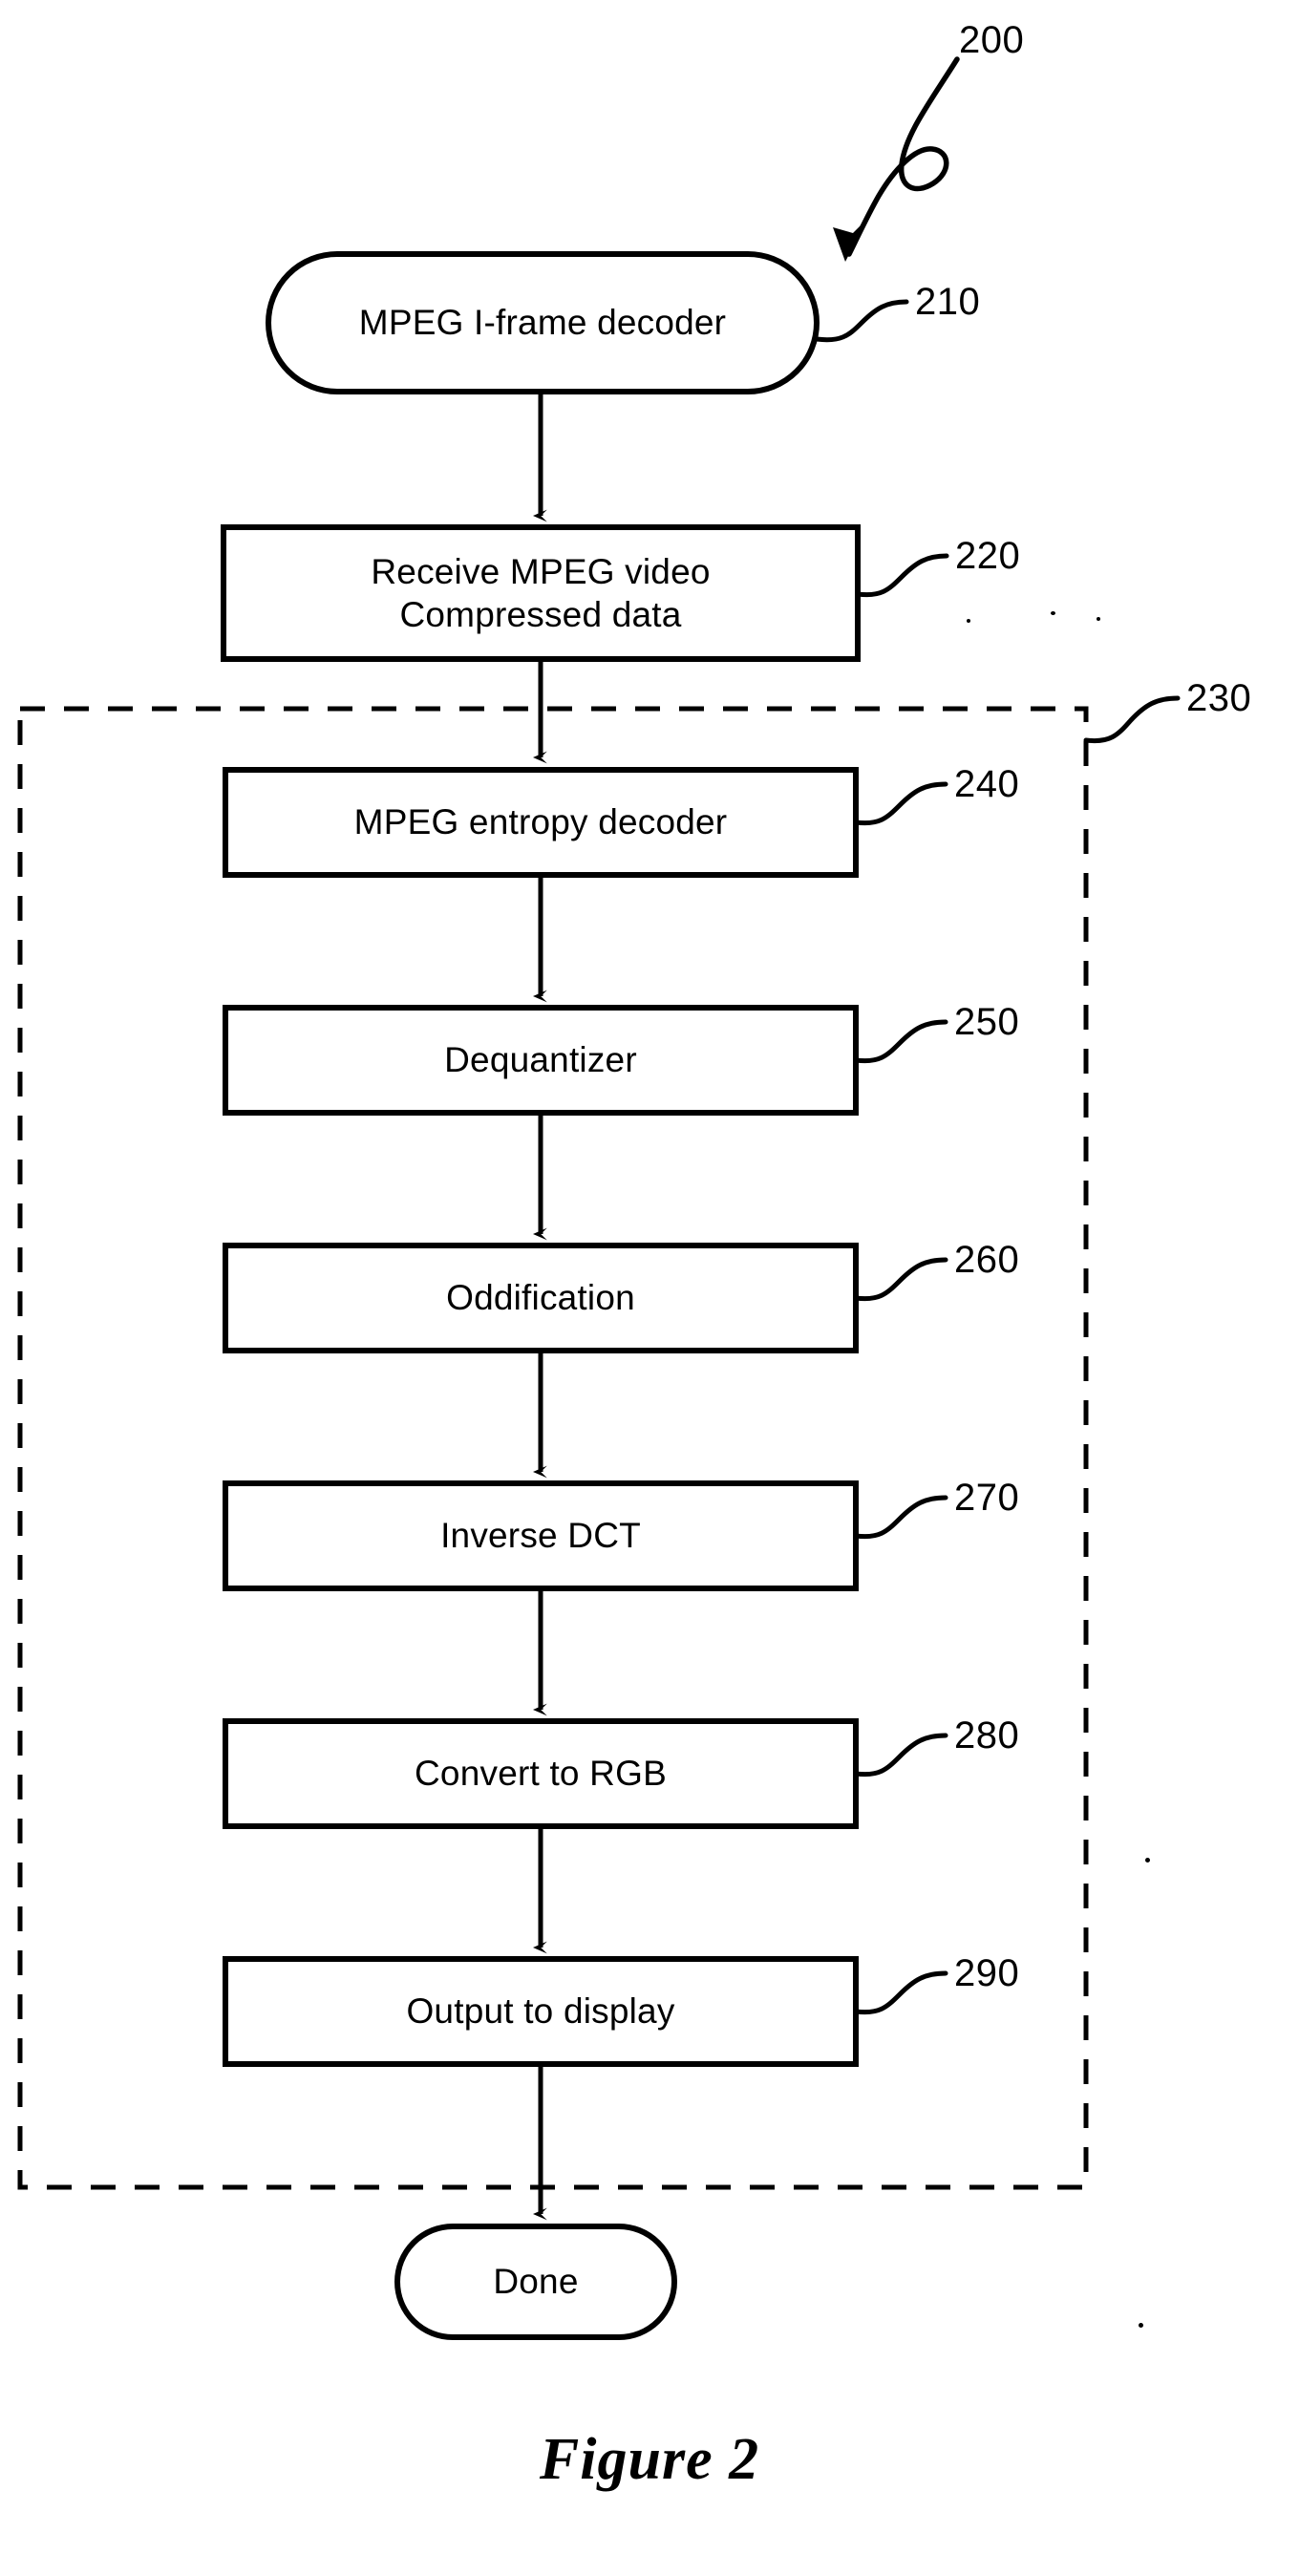 Image resolution: width=1299 pixels, height=2576 pixels. What do you see at coordinates (541, 1298) in the screenshot?
I see `node-260-shape` at bounding box center [541, 1298].